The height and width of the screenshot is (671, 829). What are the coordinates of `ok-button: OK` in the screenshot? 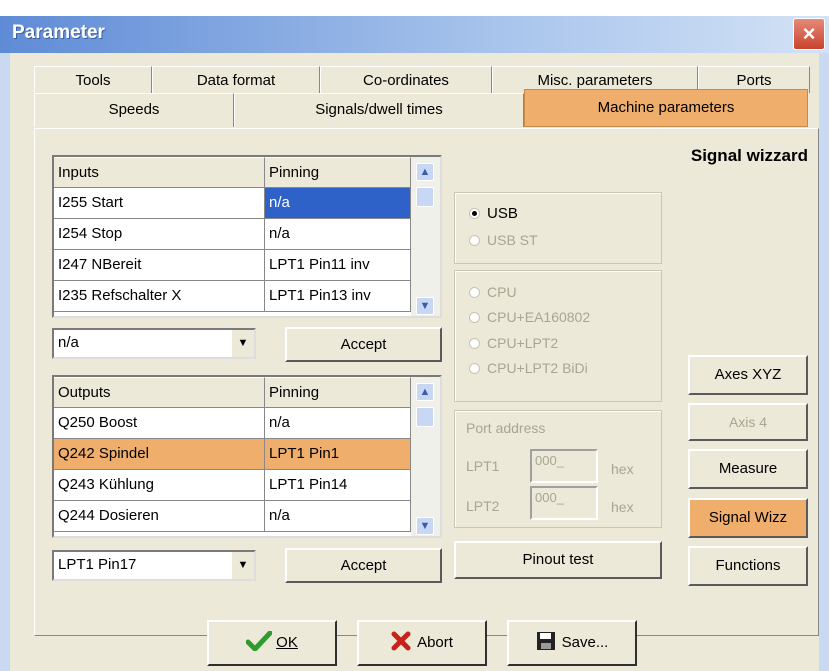 It's located at (272, 643).